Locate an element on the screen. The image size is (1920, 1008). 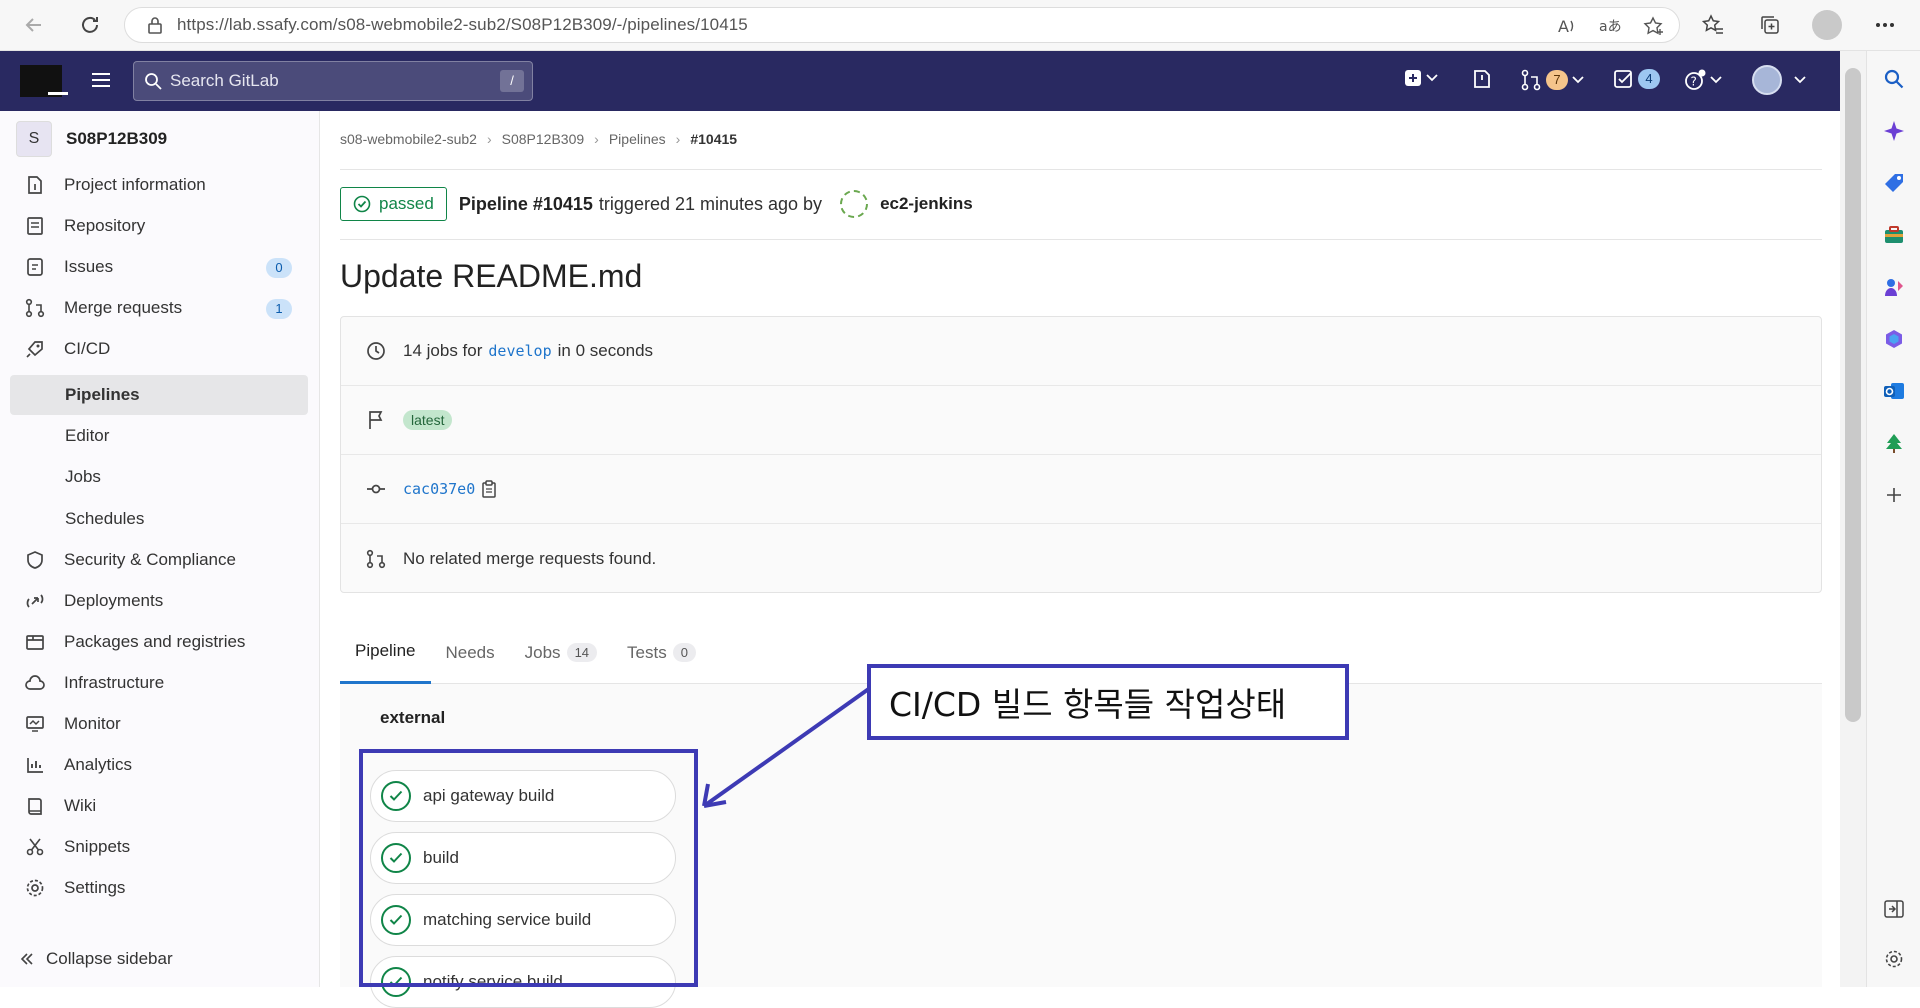
outlook-icon is located at coordinates (1894, 391).